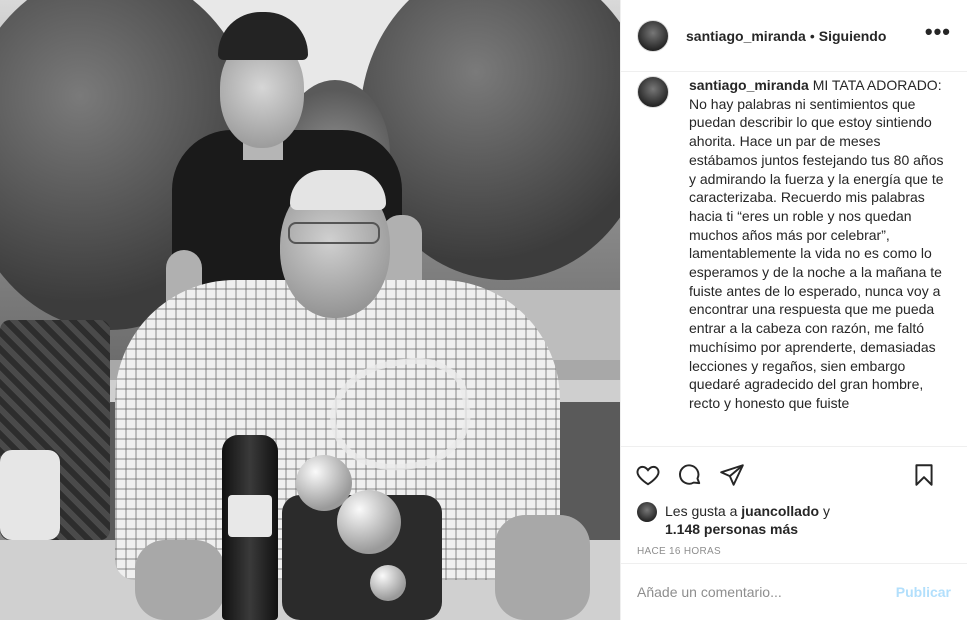  I want to click on post-header: santiago_miranda • Siguiendo •••, so click(794, 36).